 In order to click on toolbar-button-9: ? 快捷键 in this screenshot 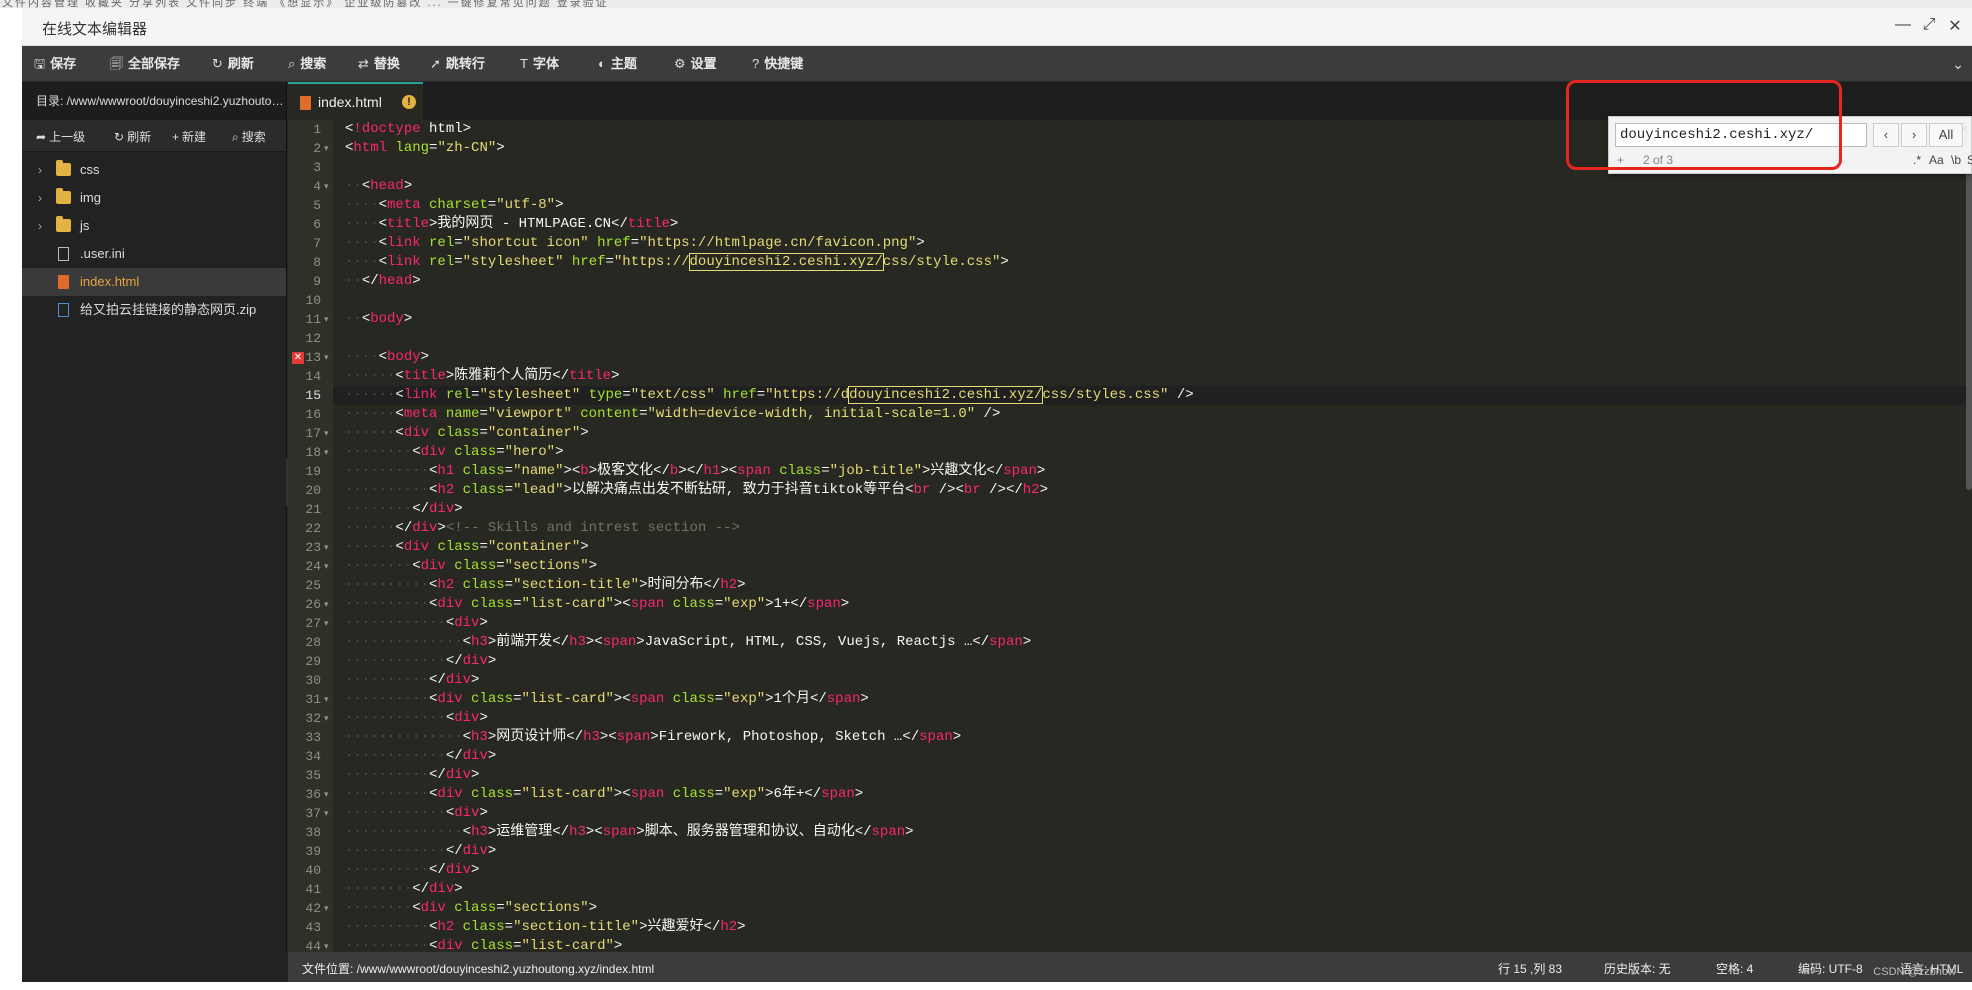, I will do `click(777, 64)`.